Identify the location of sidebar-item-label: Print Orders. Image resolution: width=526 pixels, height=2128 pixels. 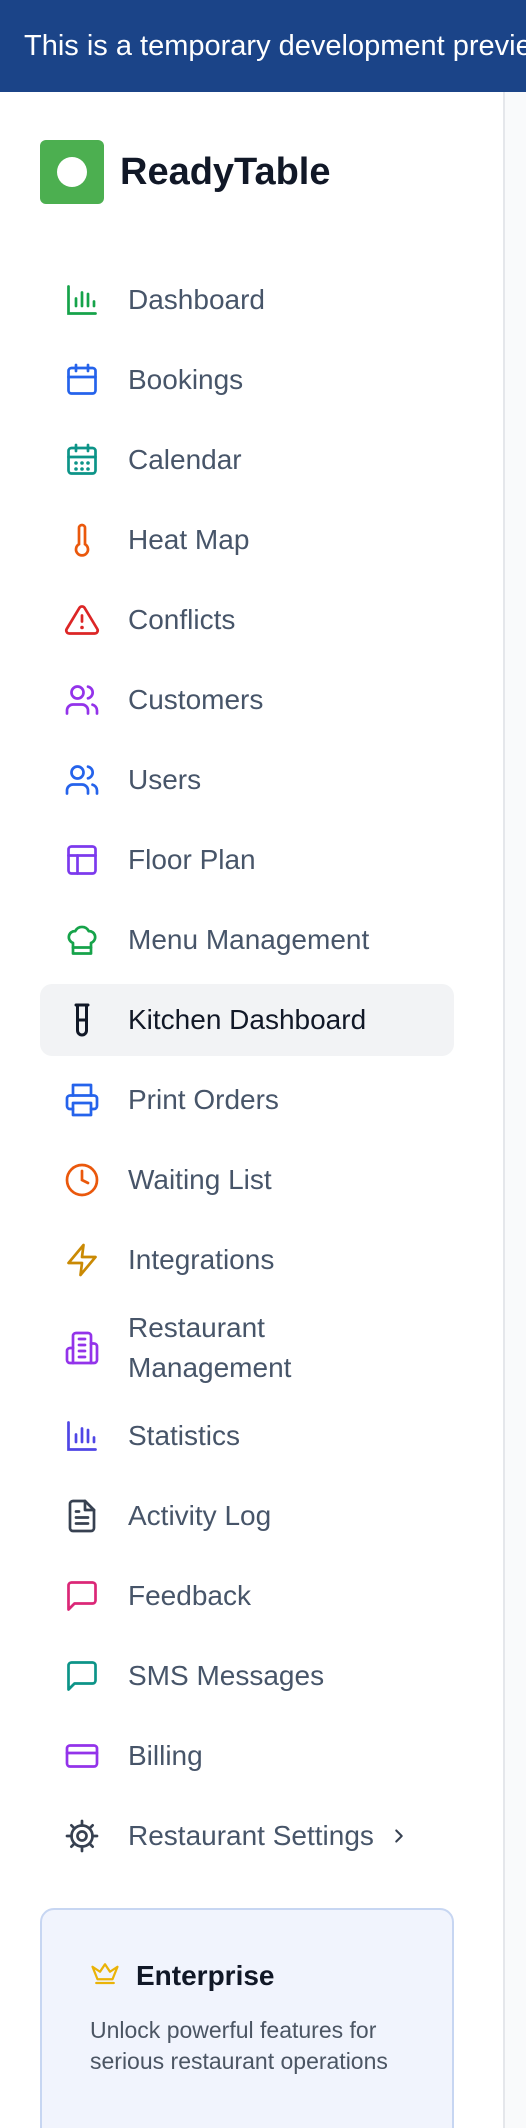
(203, 1099).